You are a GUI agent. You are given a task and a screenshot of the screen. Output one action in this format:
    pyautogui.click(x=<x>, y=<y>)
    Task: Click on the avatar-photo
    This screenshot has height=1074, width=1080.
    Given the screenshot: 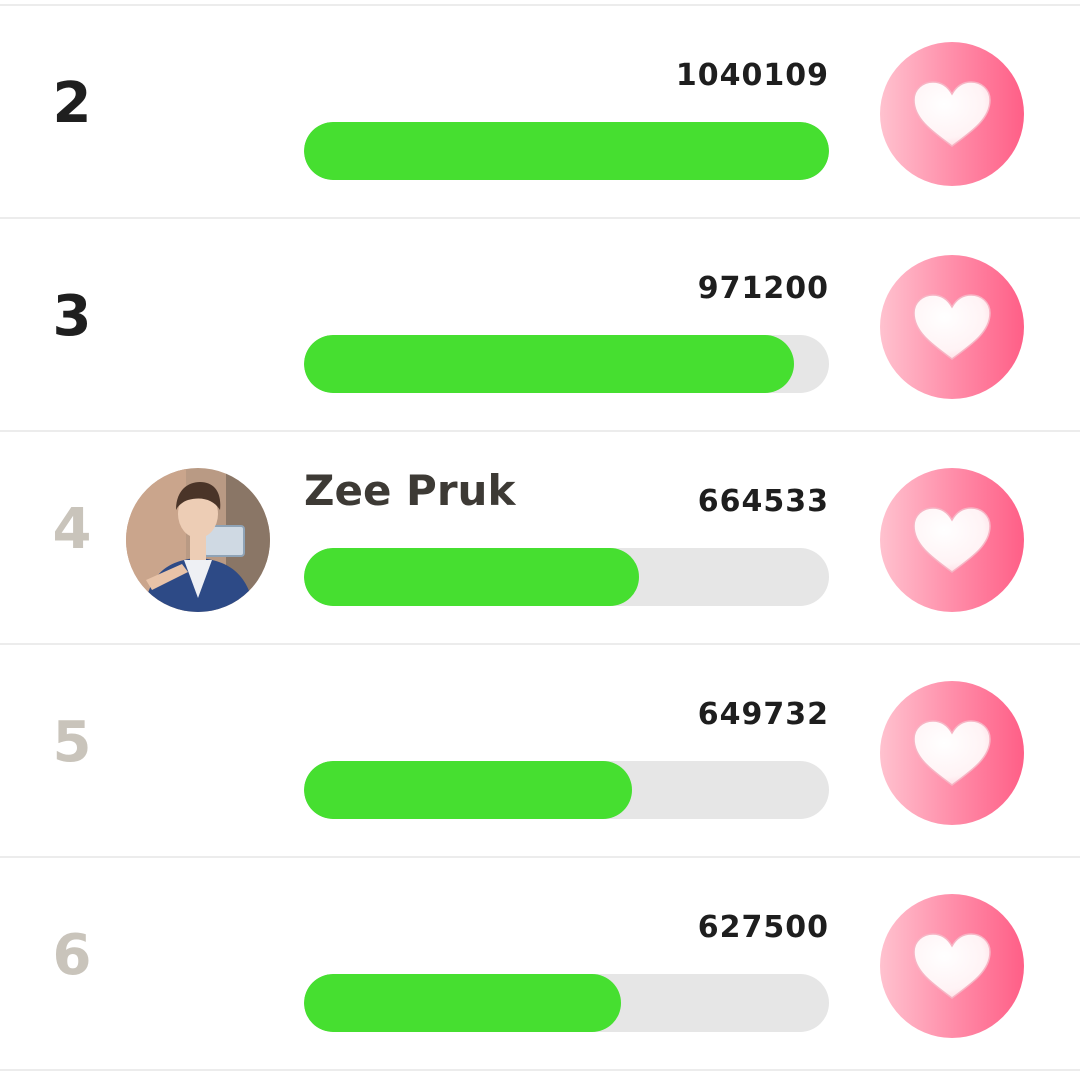 What is the action you would take?
    pyautogui.click(x=198, y=540)
    